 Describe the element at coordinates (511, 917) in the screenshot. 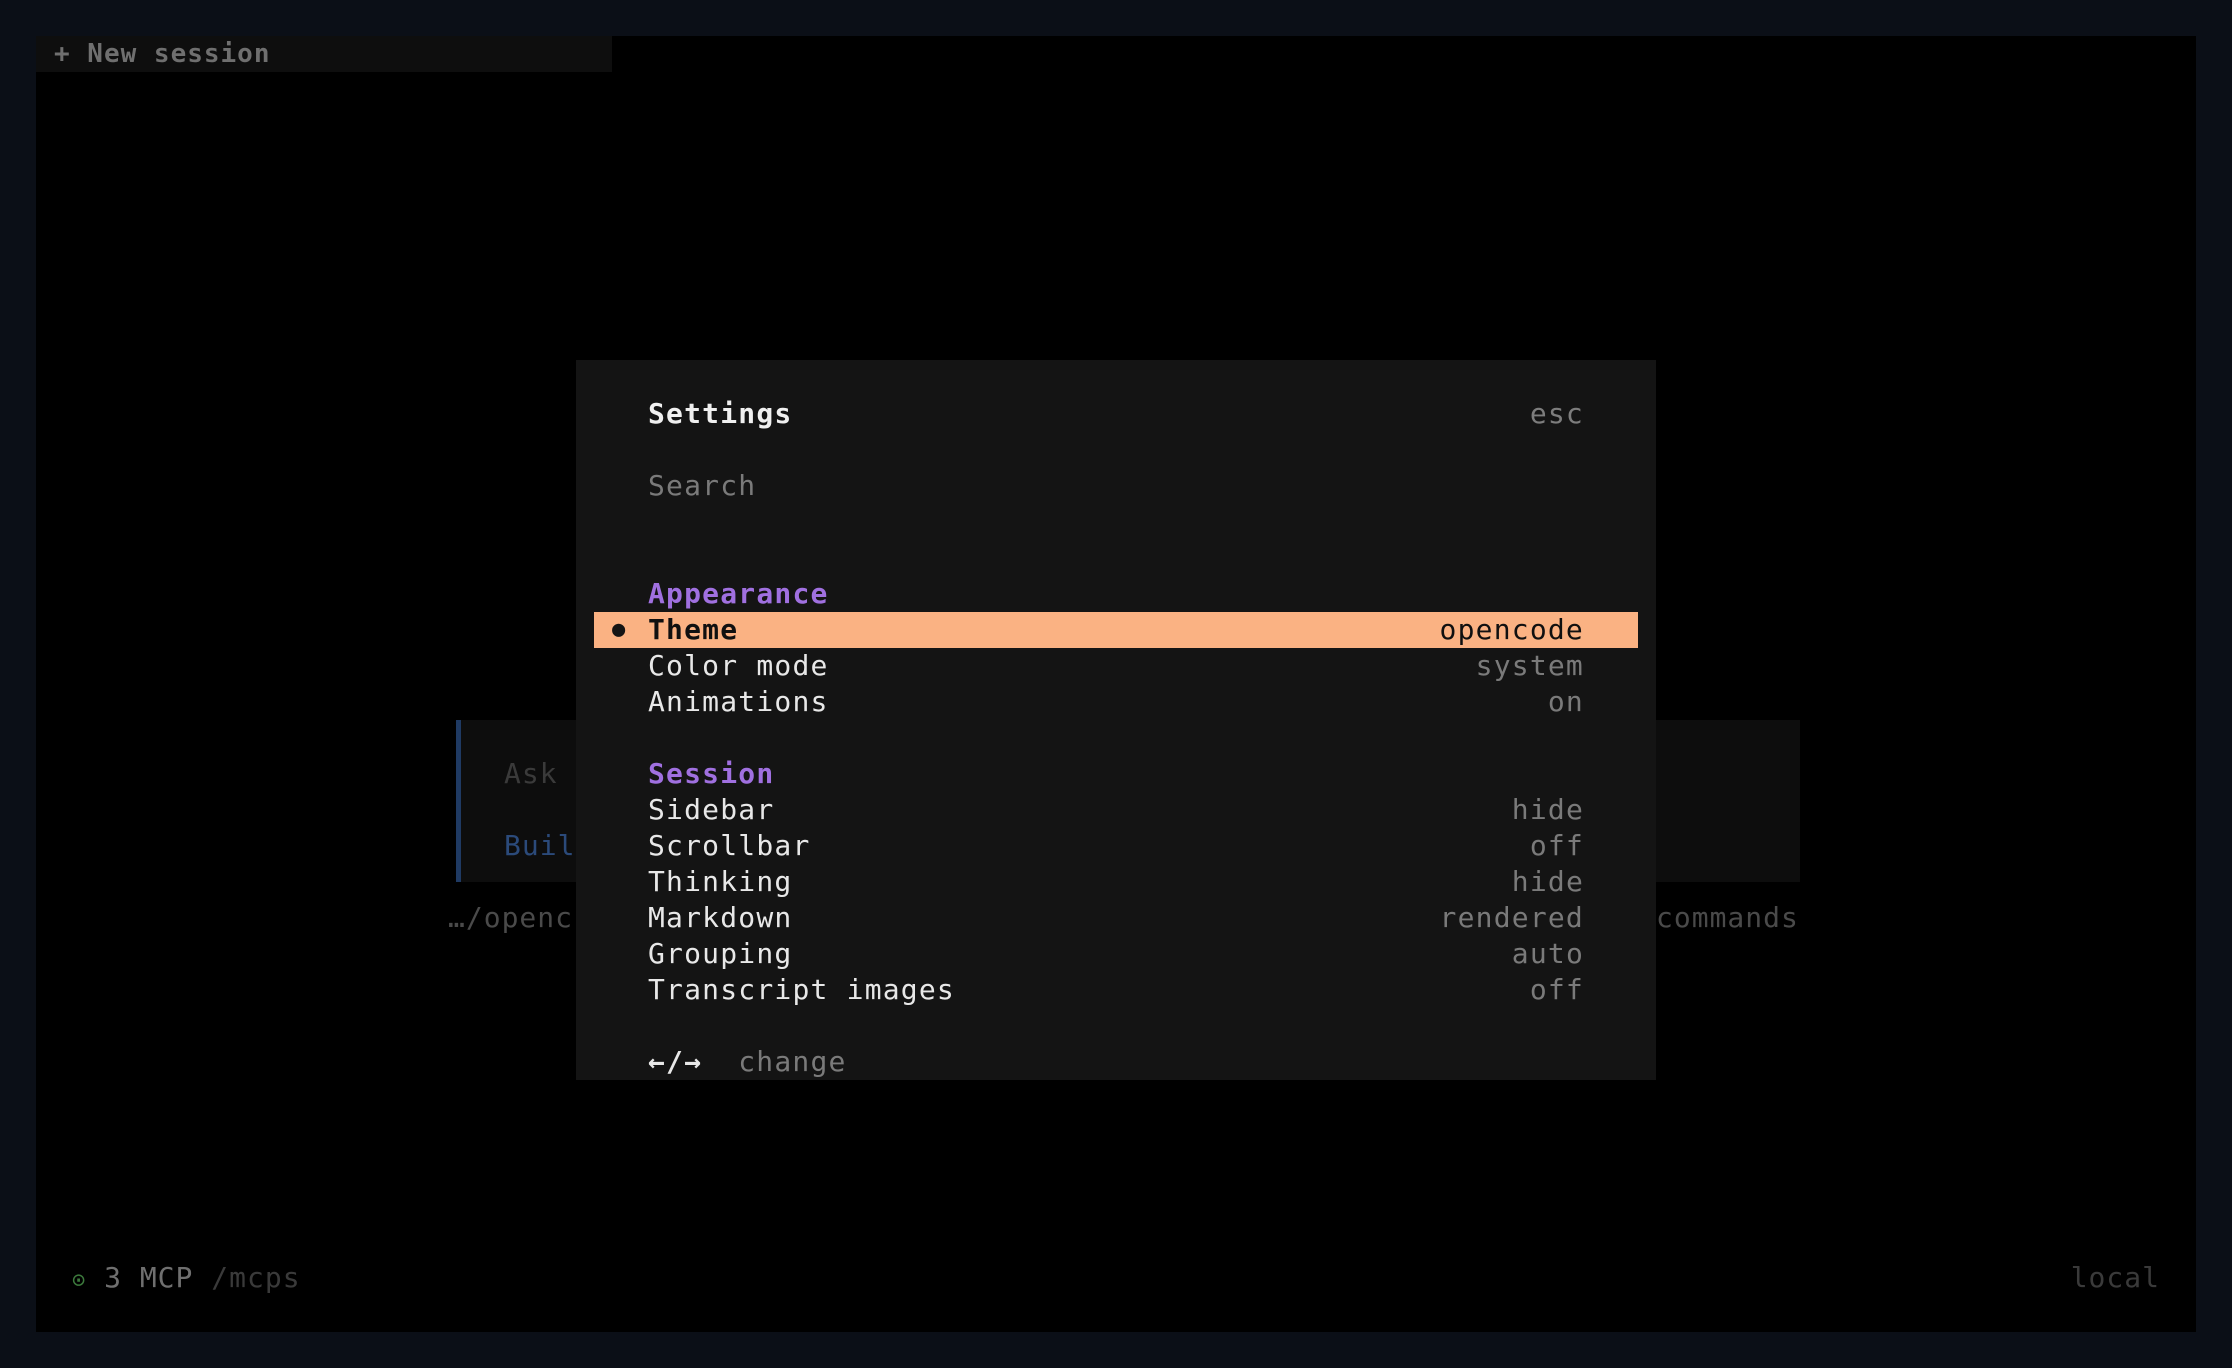

I see `working-directory: …/openc` at that location.